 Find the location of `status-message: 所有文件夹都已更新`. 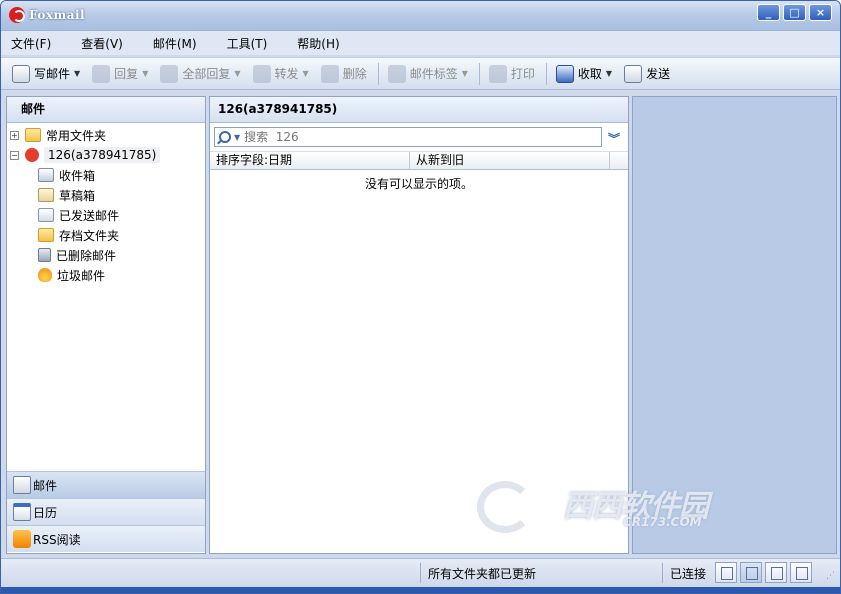

status-message: 所有文件夹都已更新 is located at coordinates (482, 574).